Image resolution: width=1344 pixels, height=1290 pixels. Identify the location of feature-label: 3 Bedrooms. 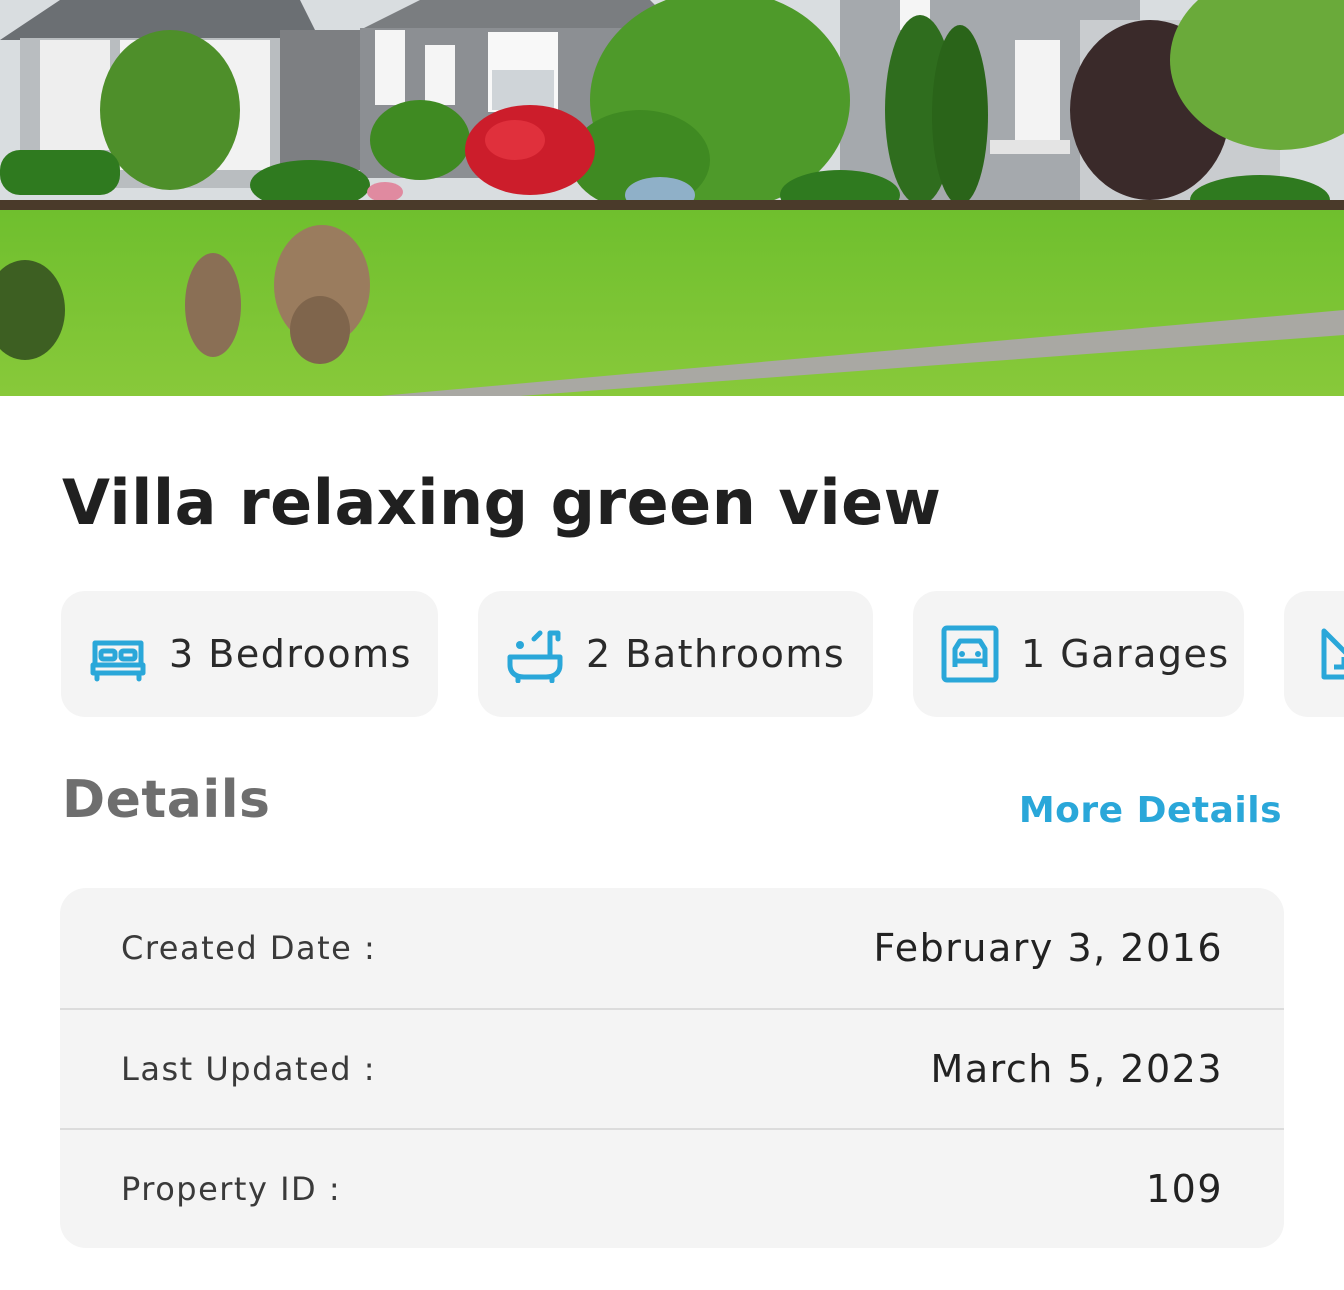
(290, 654).